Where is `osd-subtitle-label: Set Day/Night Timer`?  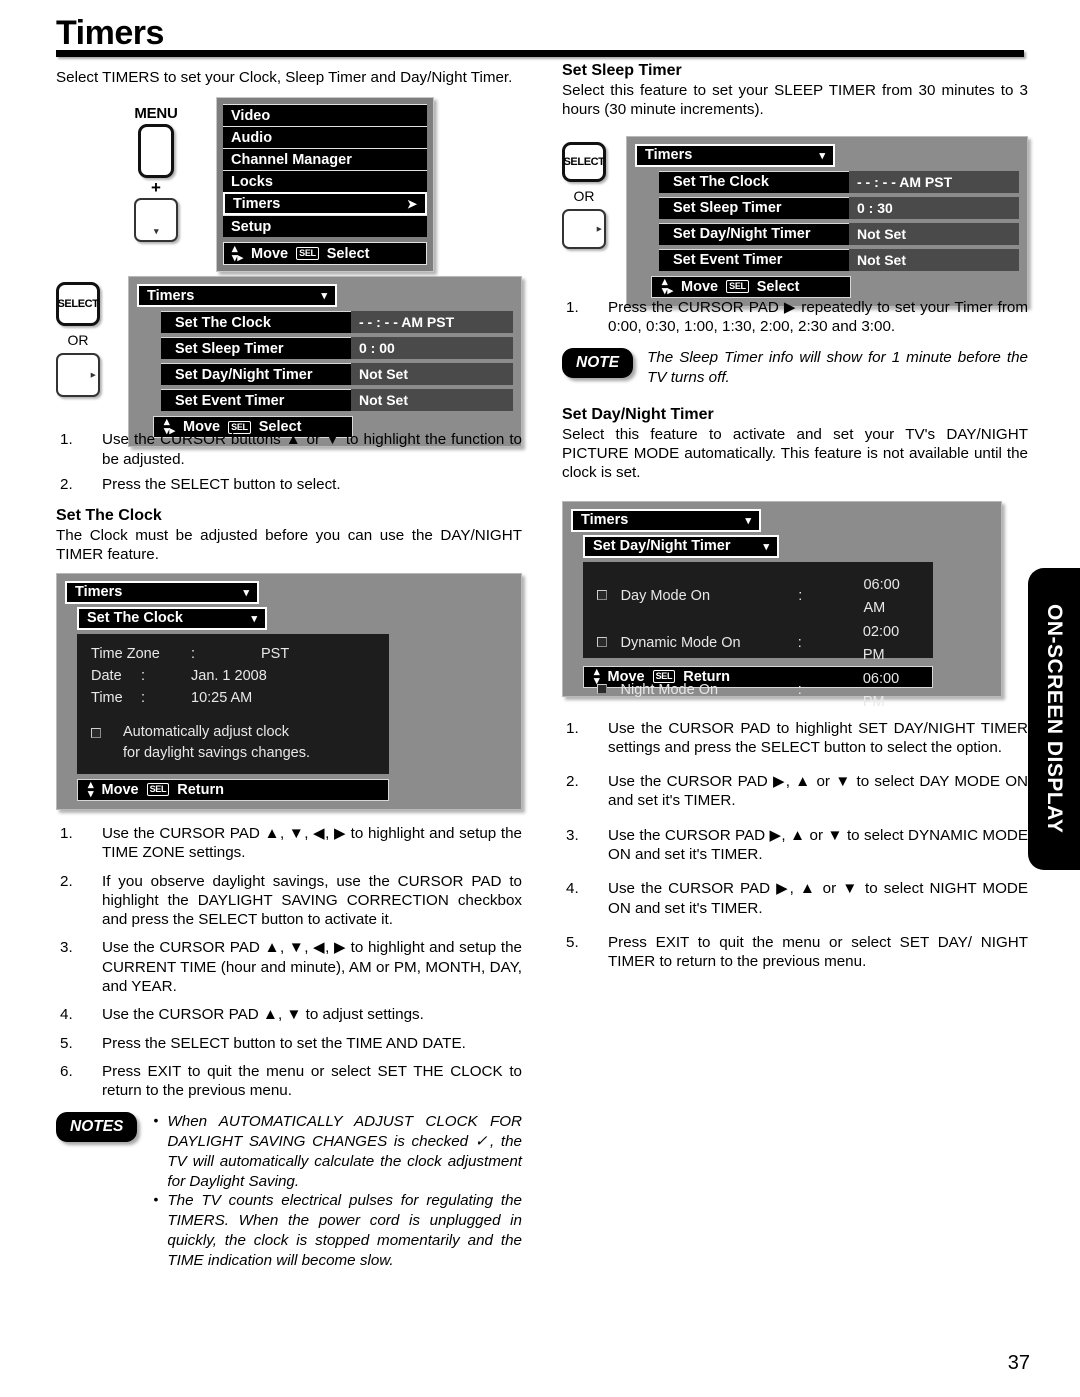
osd-subtitle-label: Set Day/Night Timer is located at coordinates (662, 546).